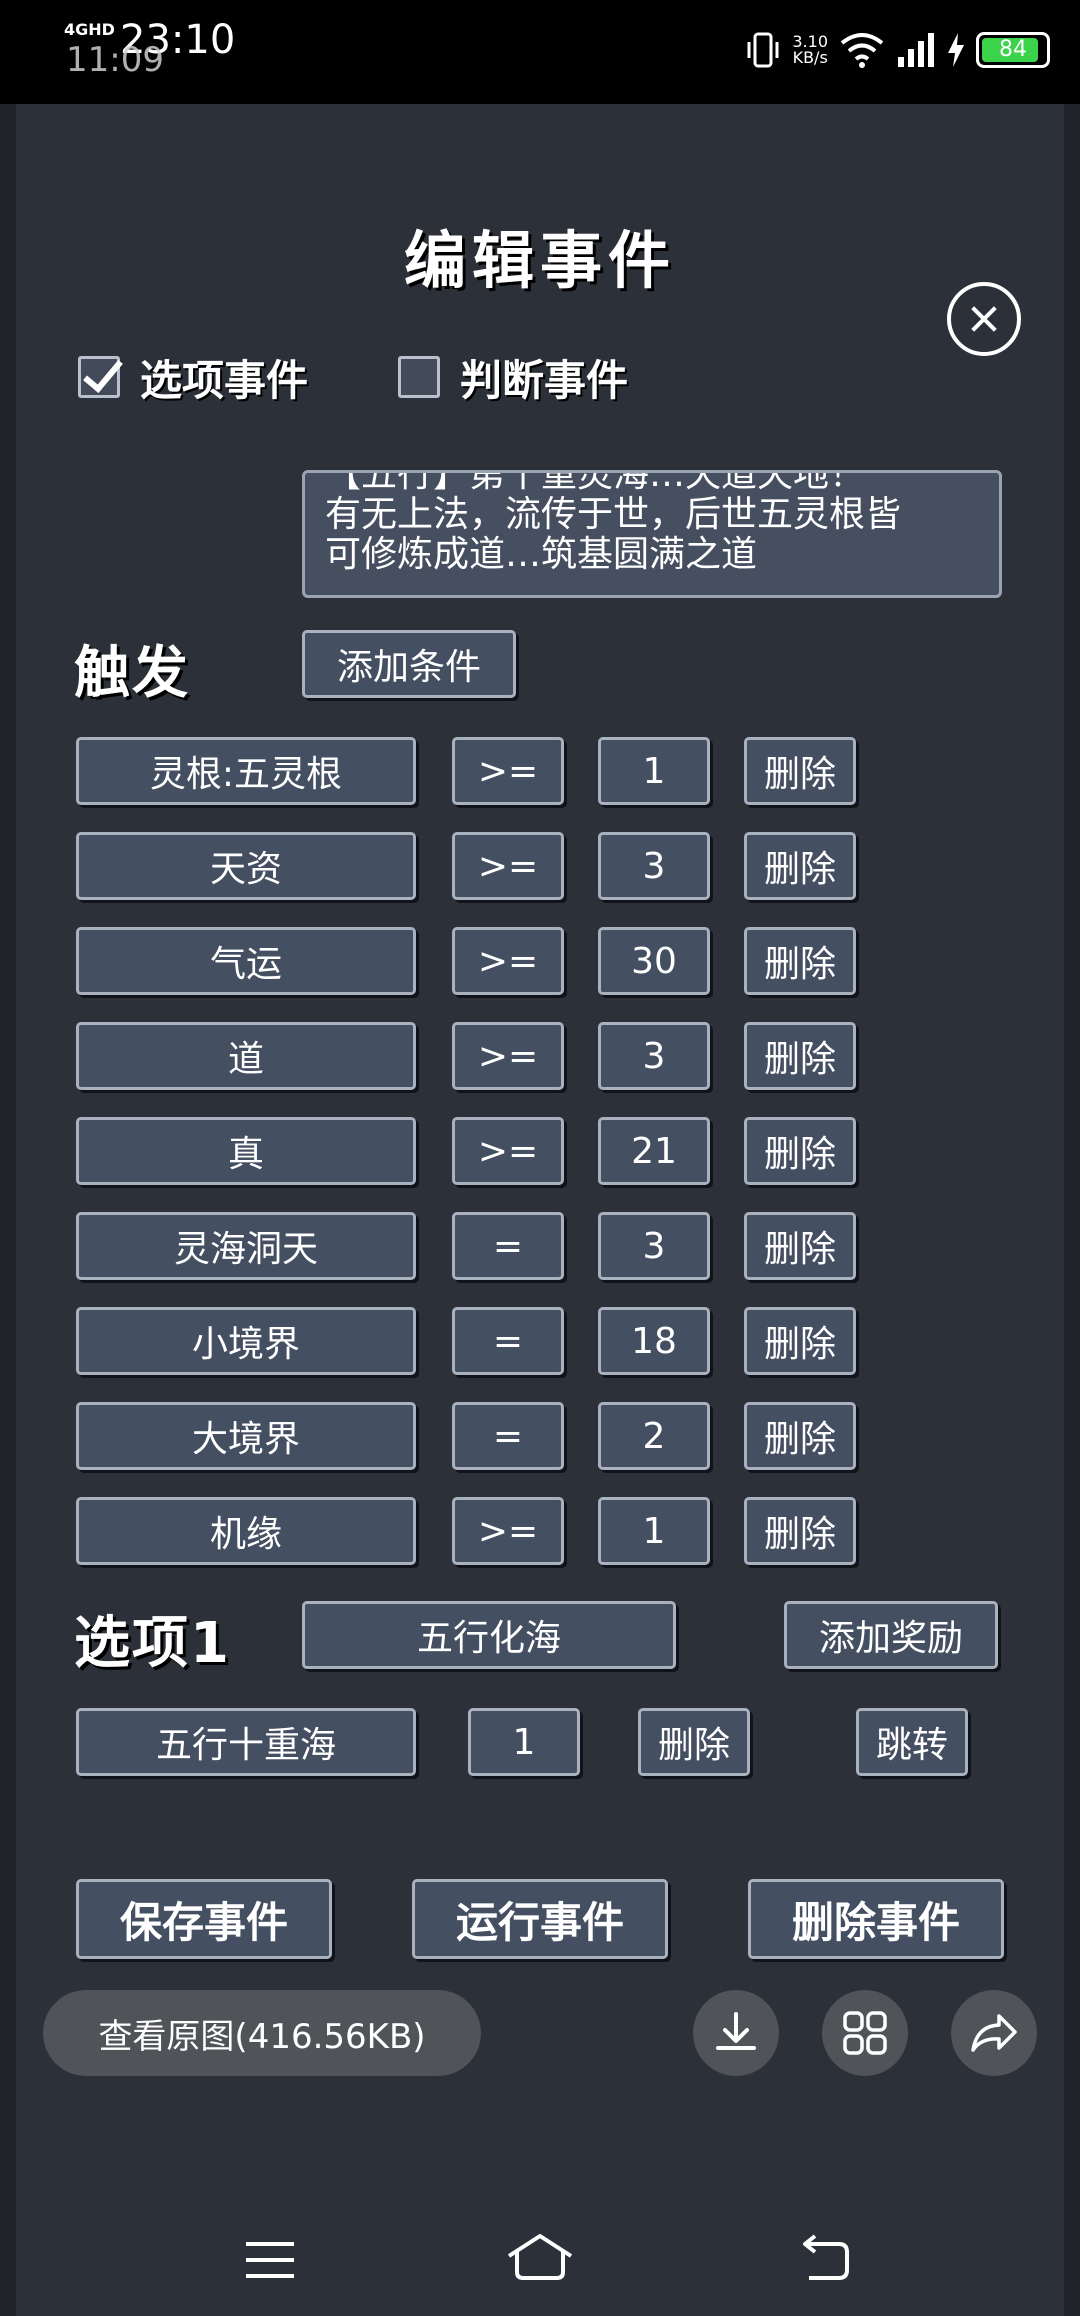 This screenshot has height=2316, width=1080. I want to click on dialog-title: 编辑事件, so click(539, 260).